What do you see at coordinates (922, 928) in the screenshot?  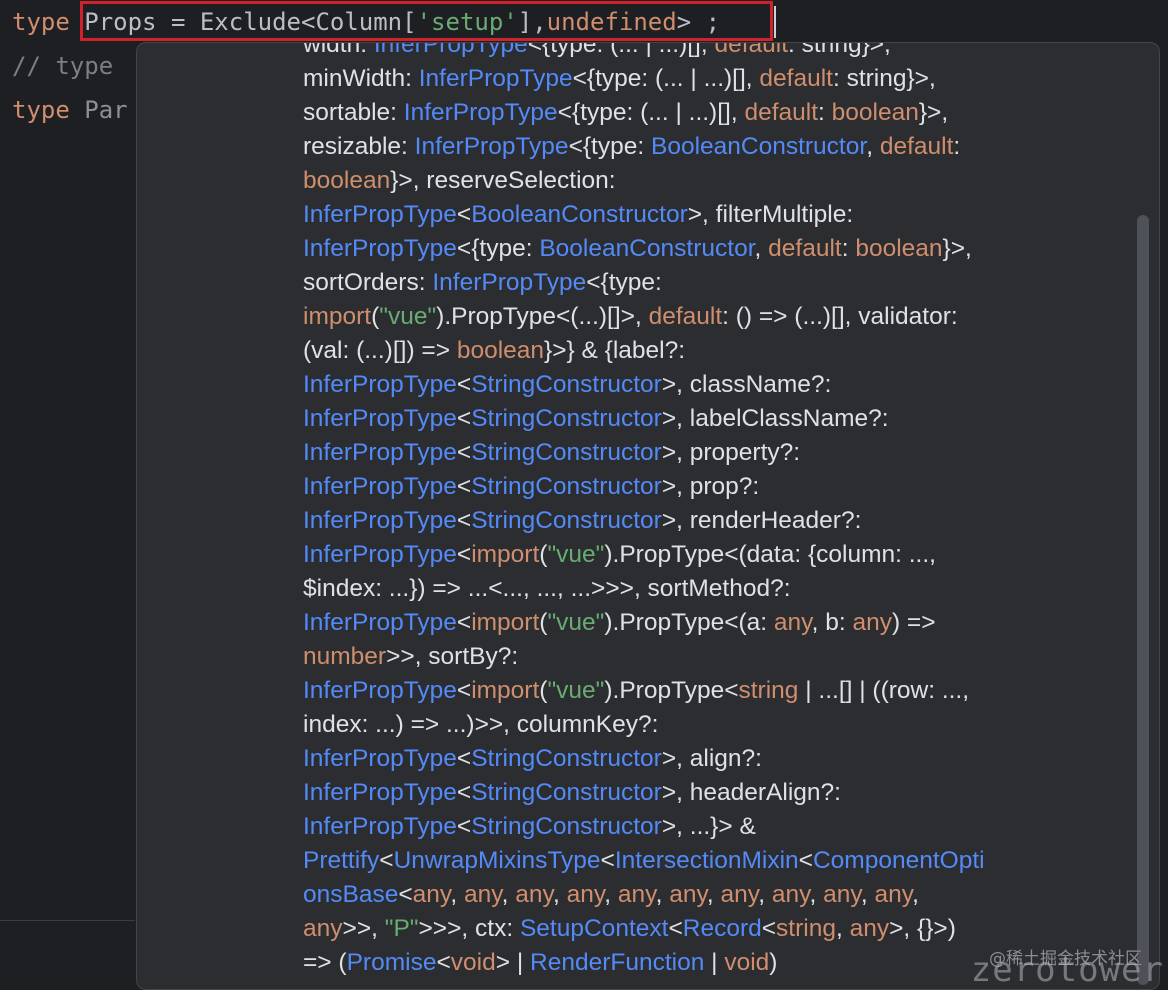 I see `signature-token: >, {}>)` at bounding box center [922, 928].